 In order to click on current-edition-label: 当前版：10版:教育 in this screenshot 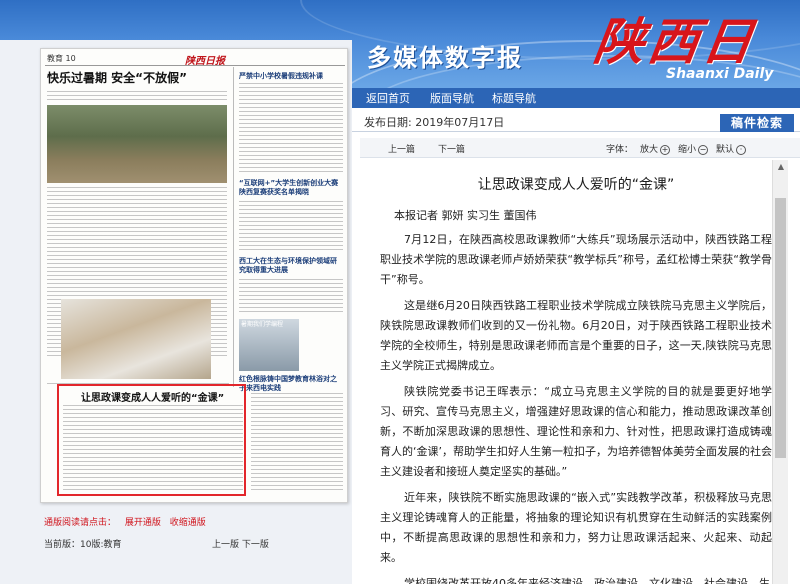, I will do `click(83, 545)`.